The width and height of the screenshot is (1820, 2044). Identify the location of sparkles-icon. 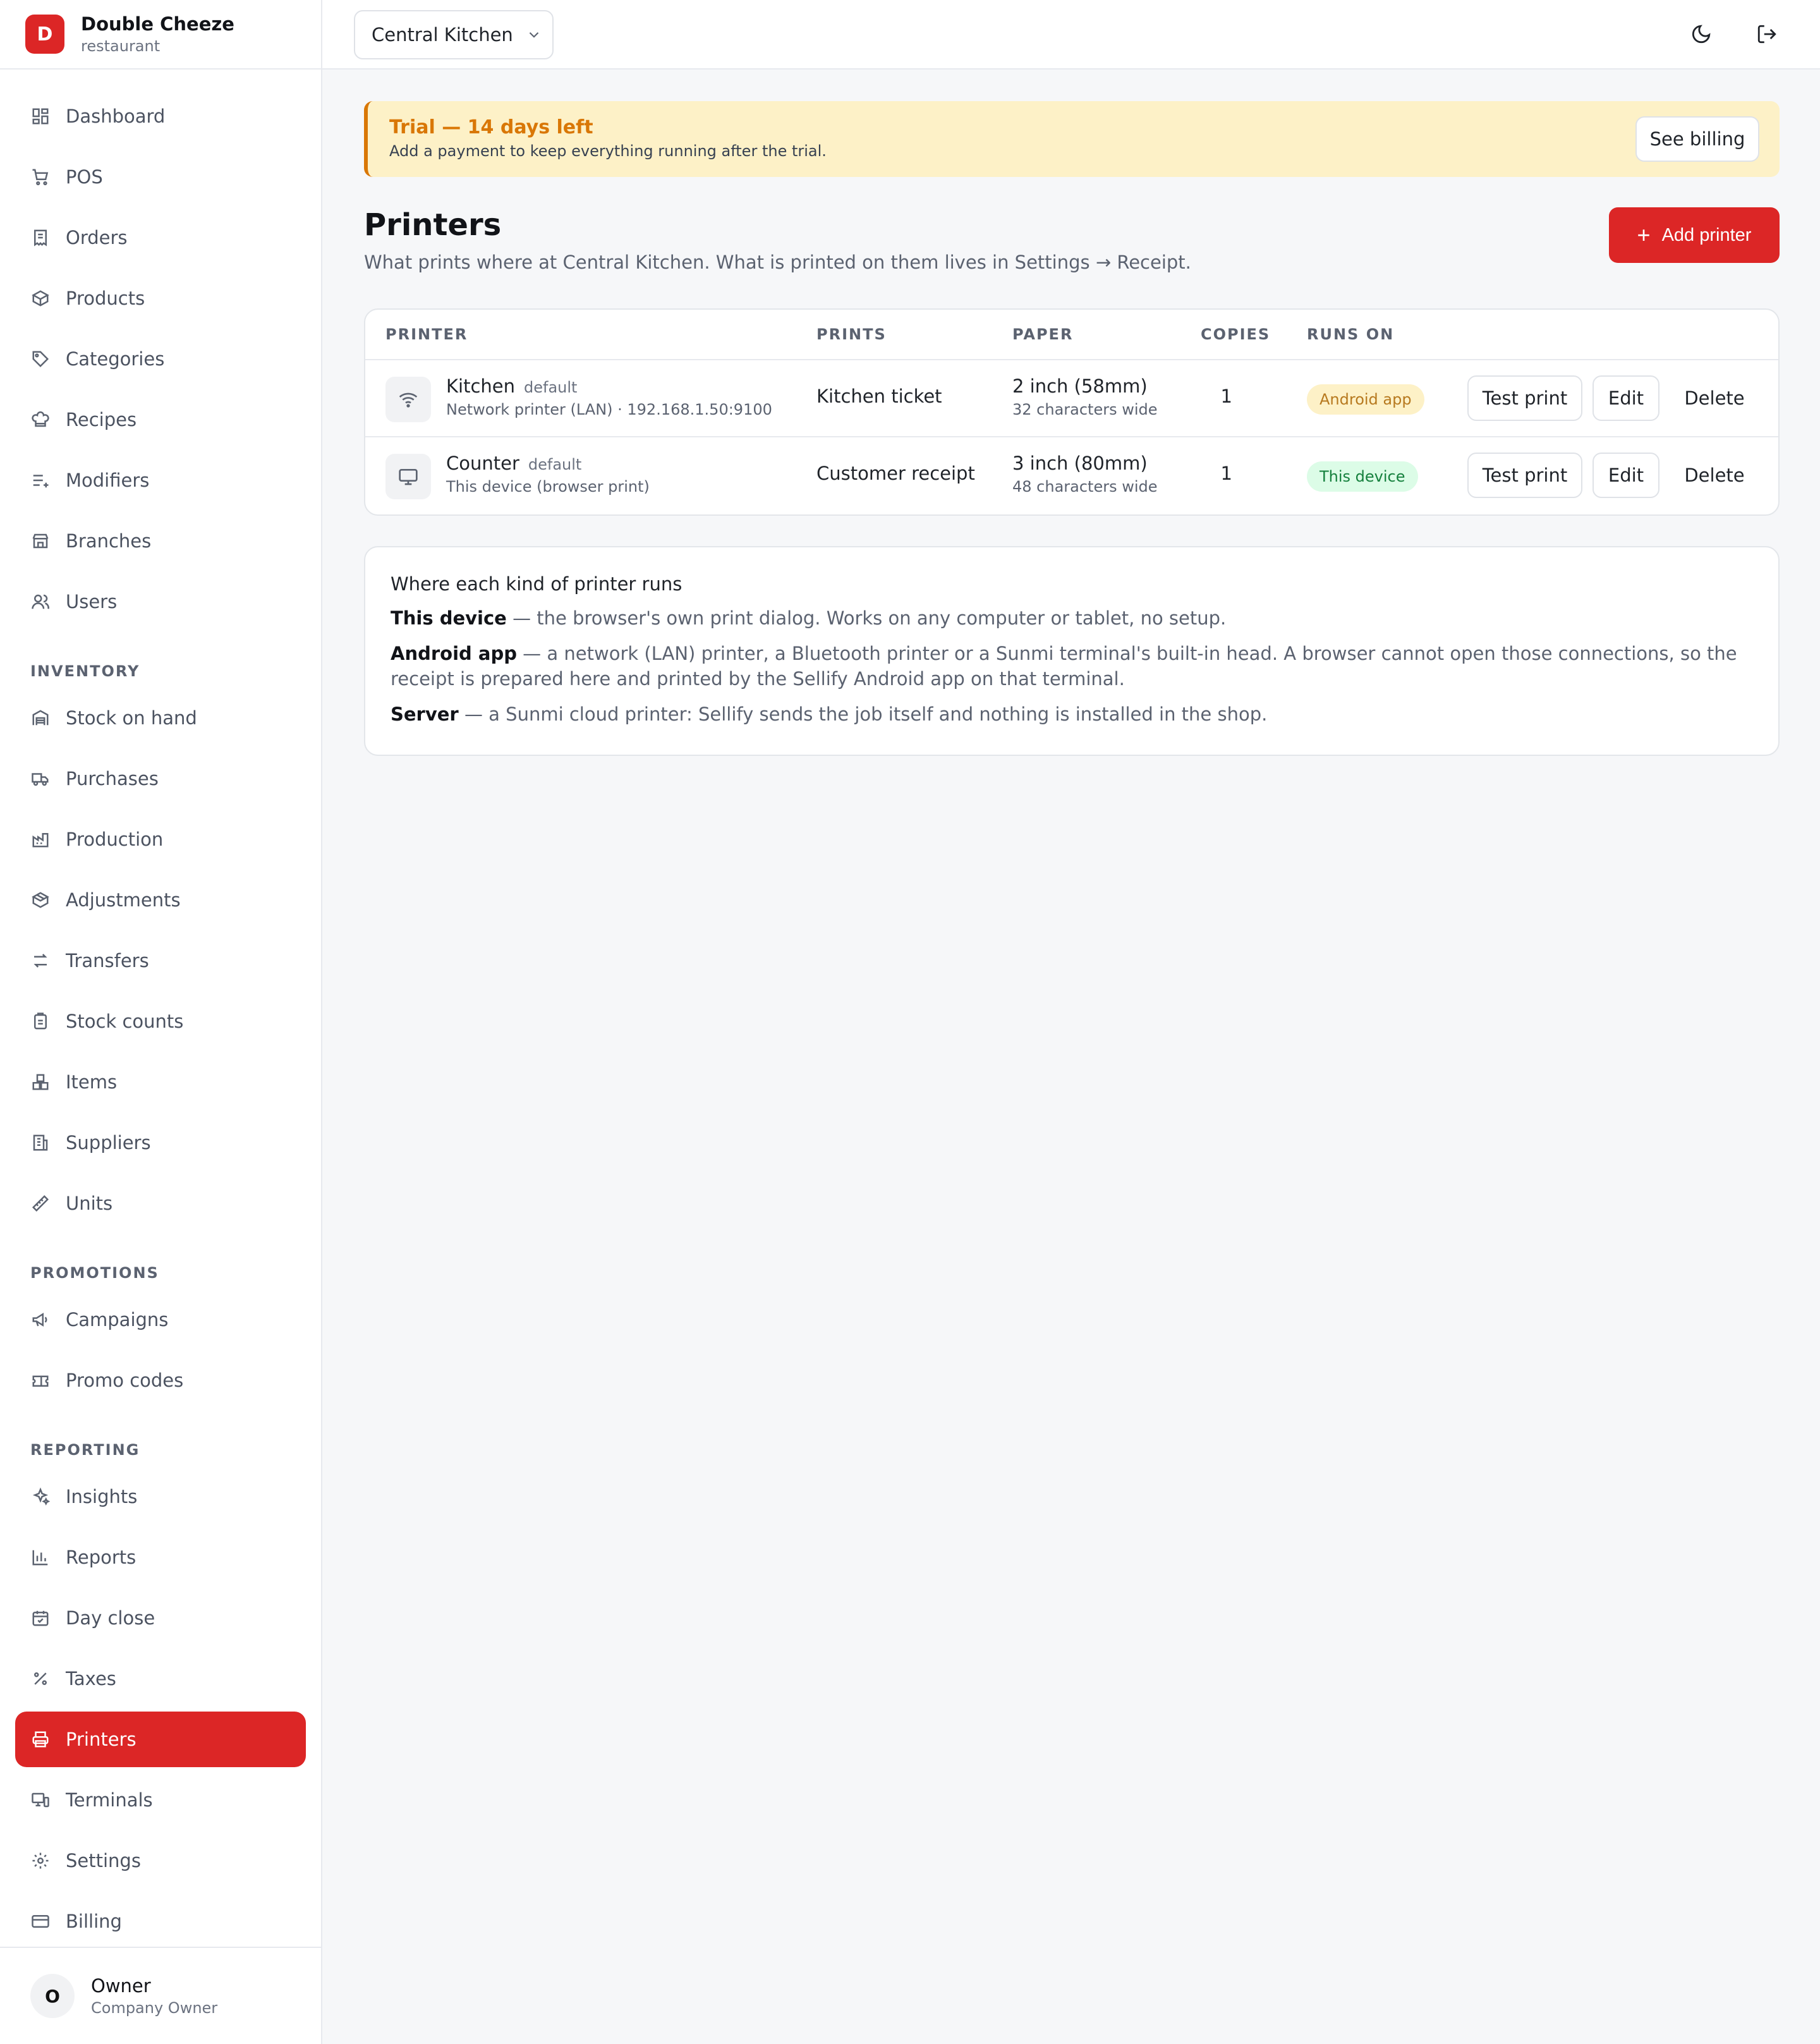
(41, 1496).